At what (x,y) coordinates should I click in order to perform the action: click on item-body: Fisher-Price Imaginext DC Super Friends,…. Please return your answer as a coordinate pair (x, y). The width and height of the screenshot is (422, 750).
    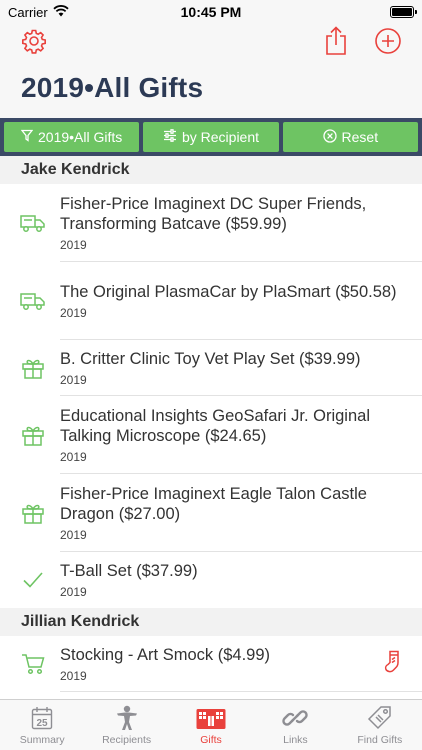
    Looking at the image, I should click on (241, 223).